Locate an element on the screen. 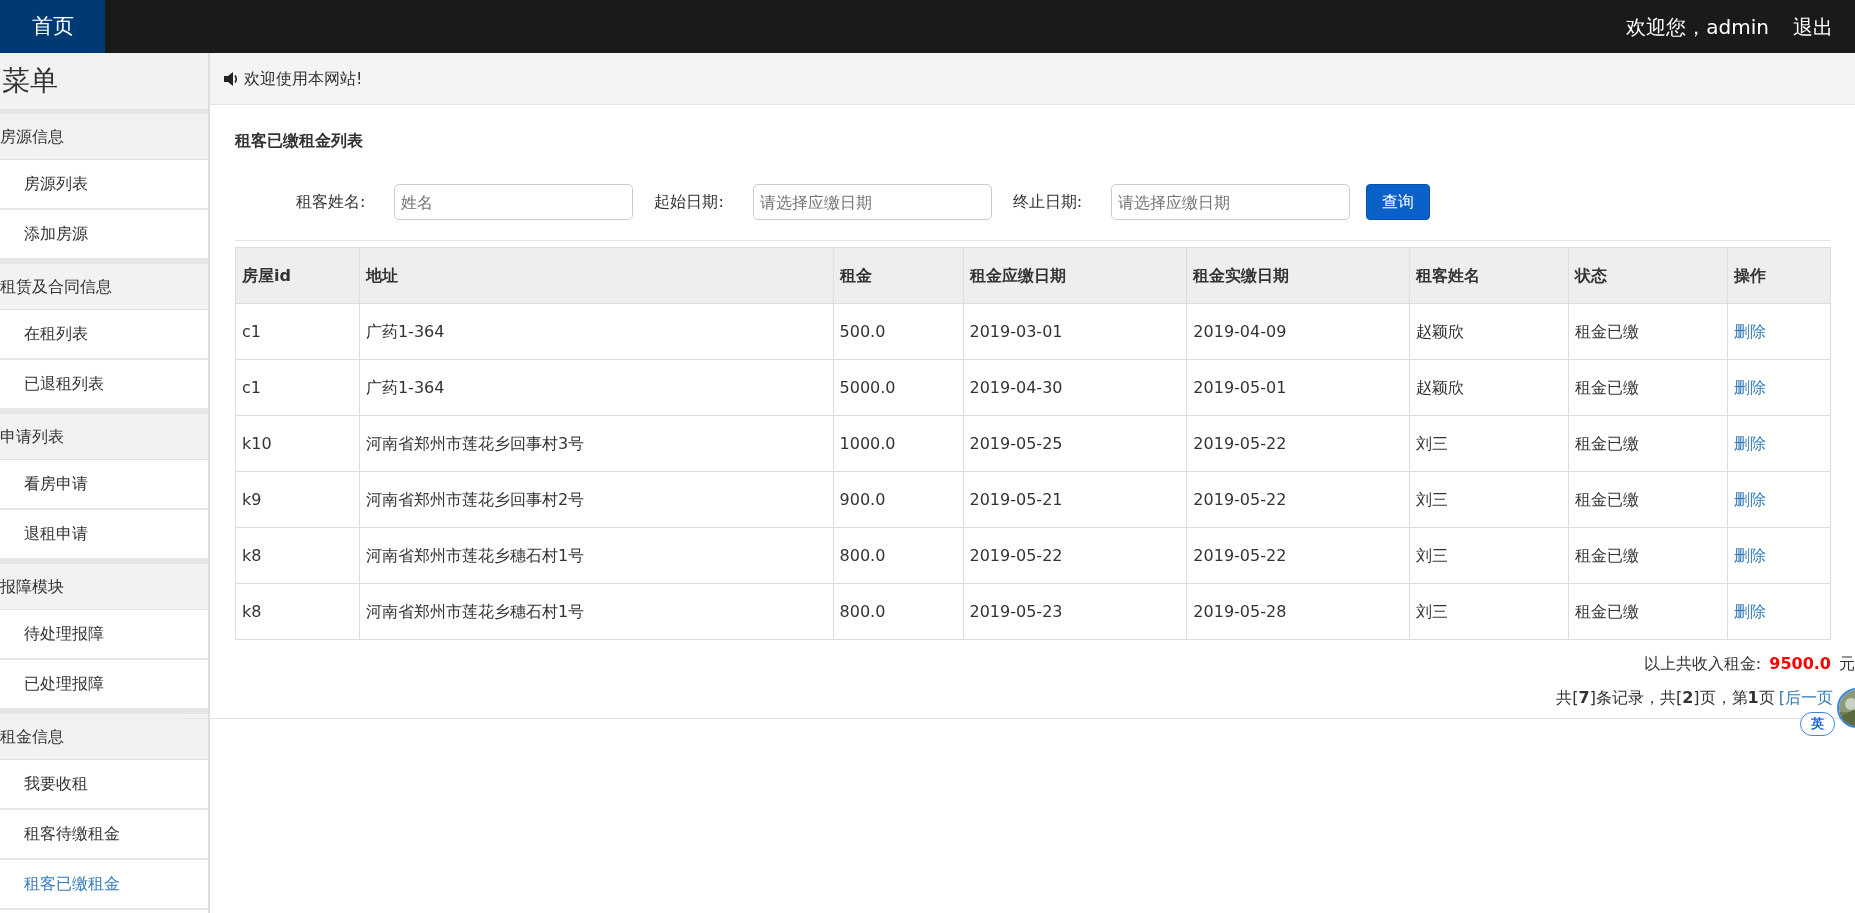 This screenshot has width=1855, height=913. table-cell: k9 is located at coordinates (297, 499).